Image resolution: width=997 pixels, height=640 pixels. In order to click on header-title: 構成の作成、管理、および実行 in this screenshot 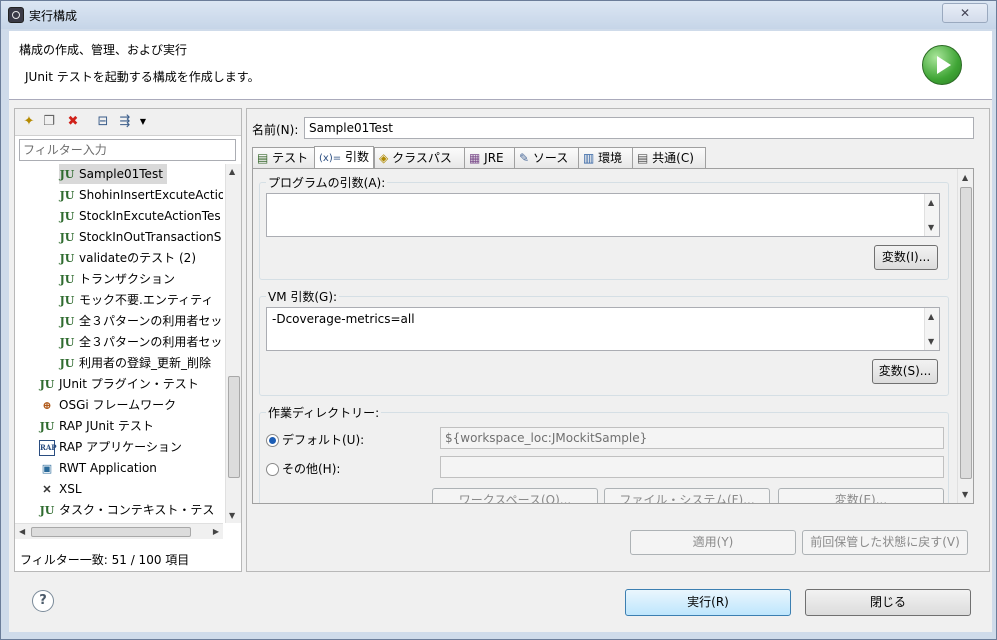, I will do `click(103, 50)`.